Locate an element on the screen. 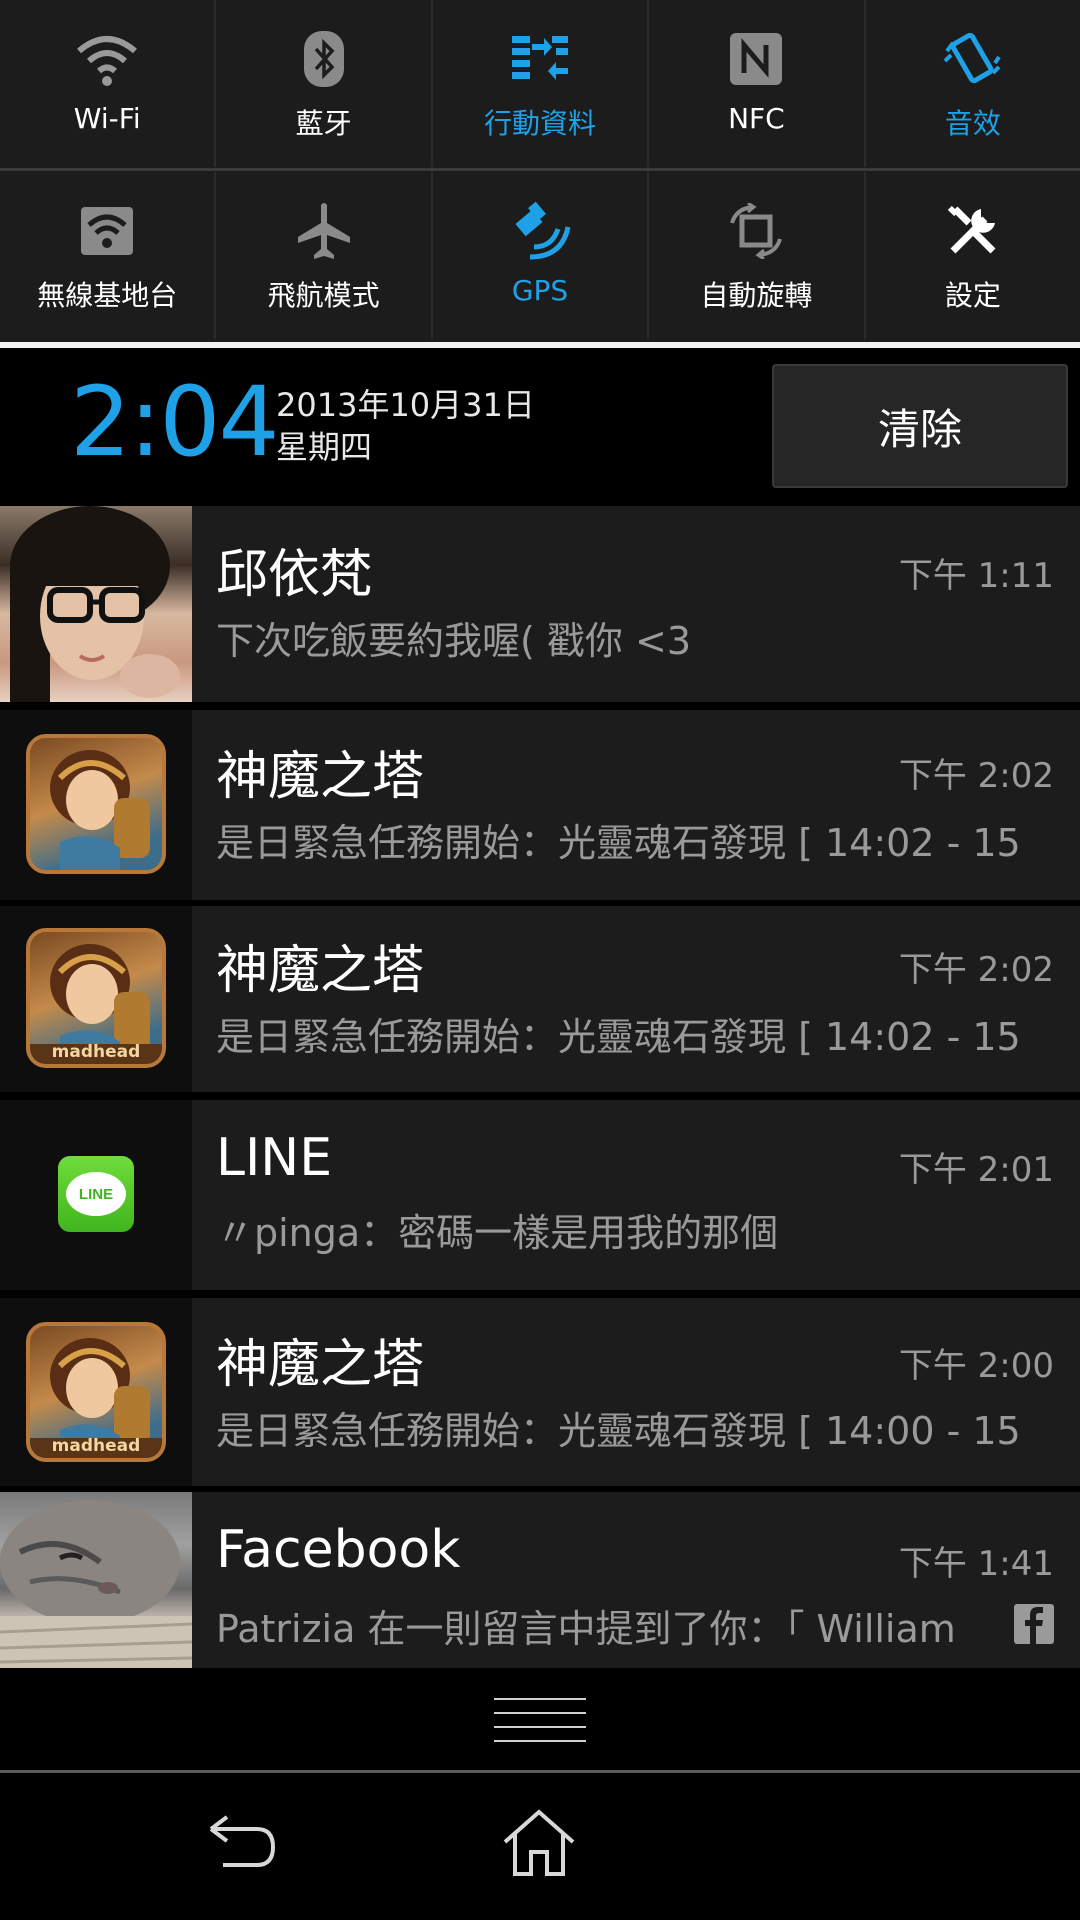  tower-of-saviors-icon is located at coordinates (96, 804).